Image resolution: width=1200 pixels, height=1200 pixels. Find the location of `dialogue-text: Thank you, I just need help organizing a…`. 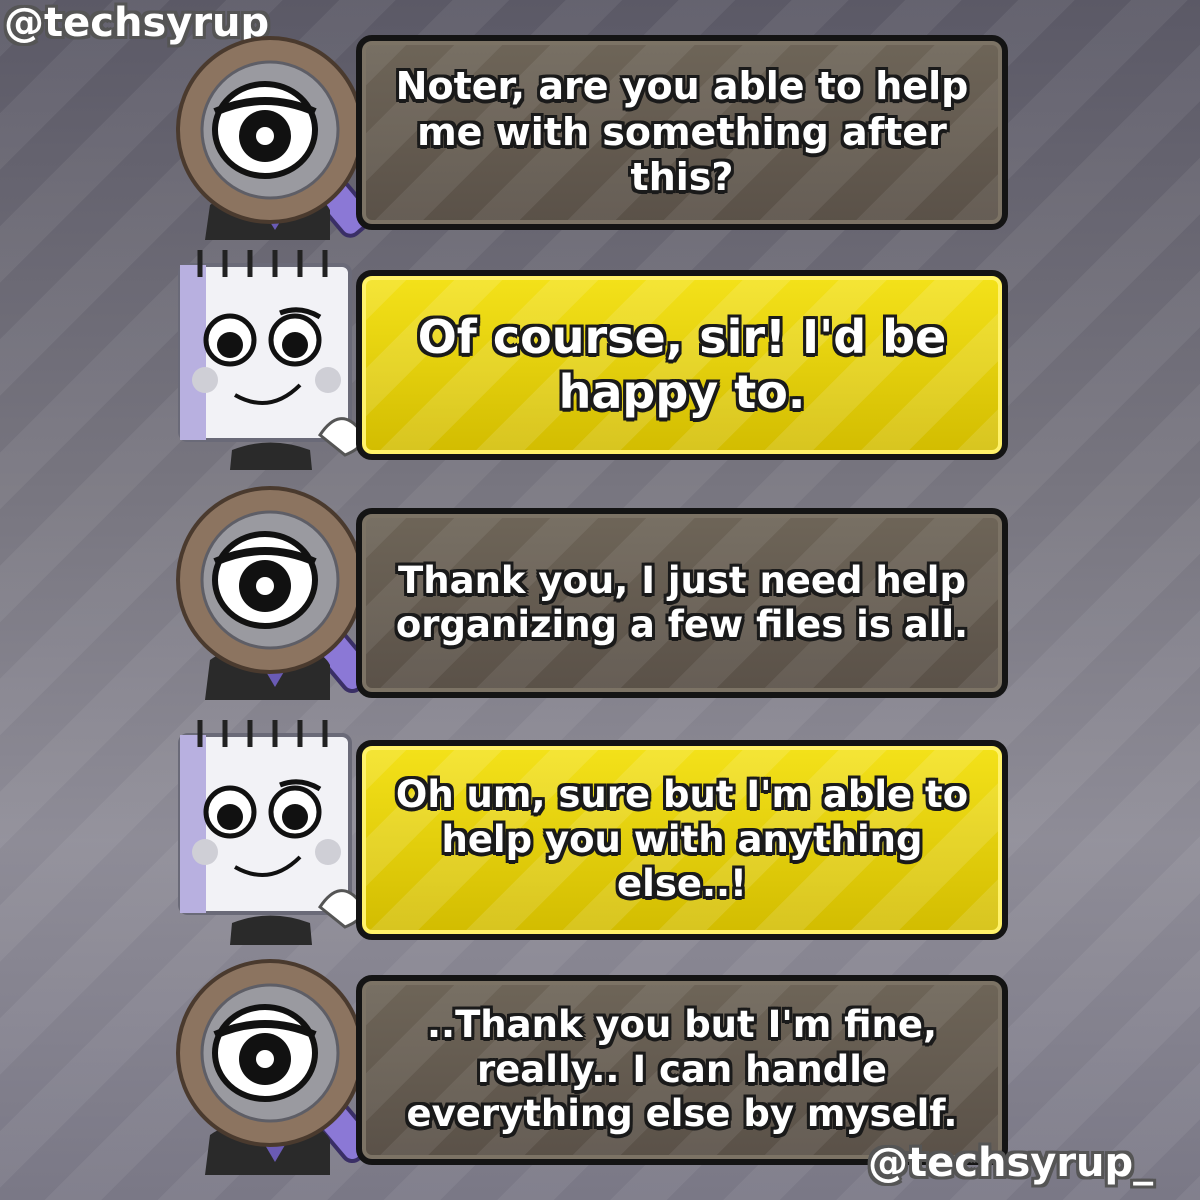

dialogue-text: Thank you, I just need help organizing a… is located at coordinates (682, 602).